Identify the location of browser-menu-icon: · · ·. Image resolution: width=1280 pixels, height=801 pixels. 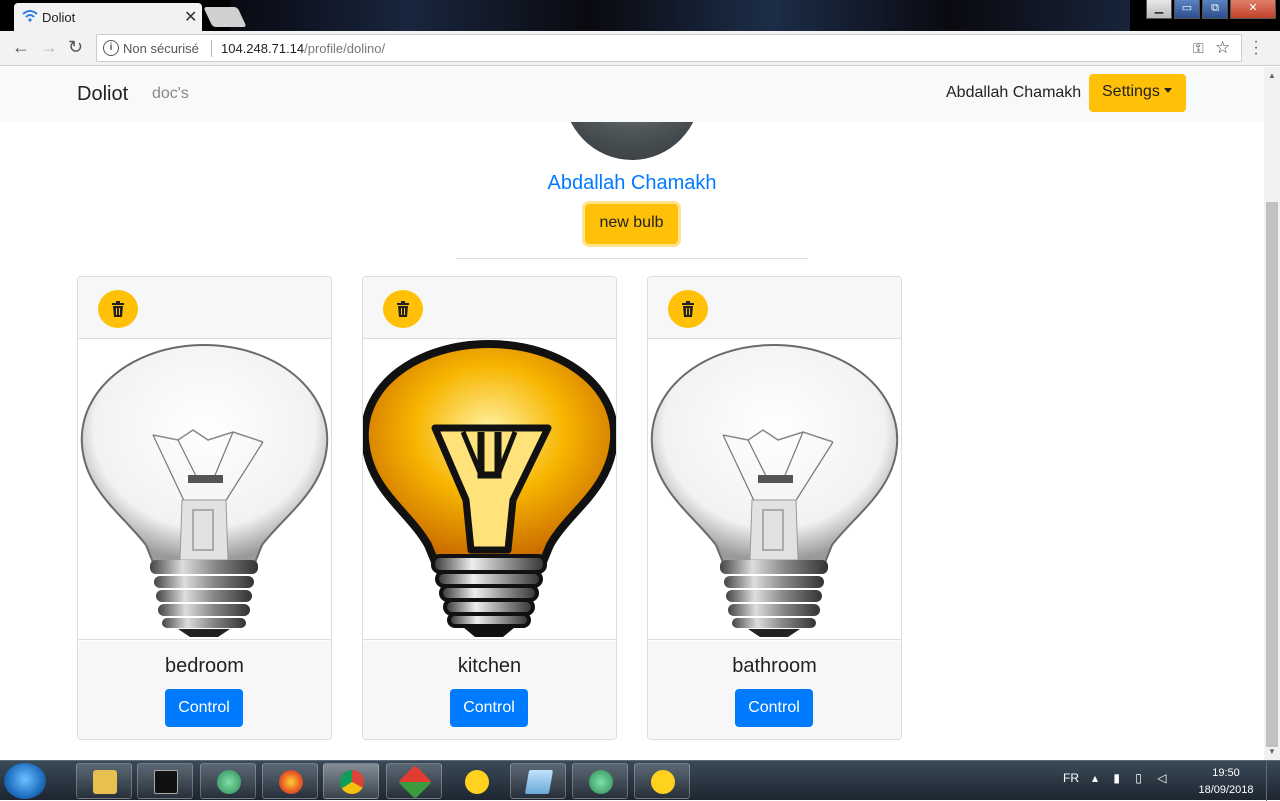
(1256, 48).